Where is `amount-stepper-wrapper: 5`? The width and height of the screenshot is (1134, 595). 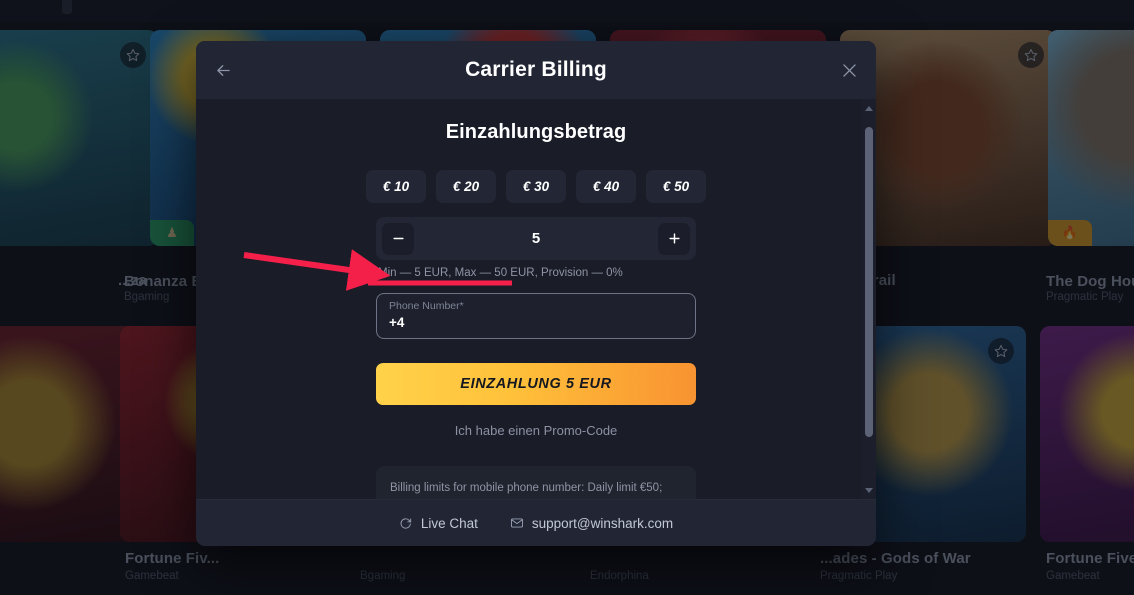 amount-stepper-wrapper: 5 is located at coordinates (536, 238).